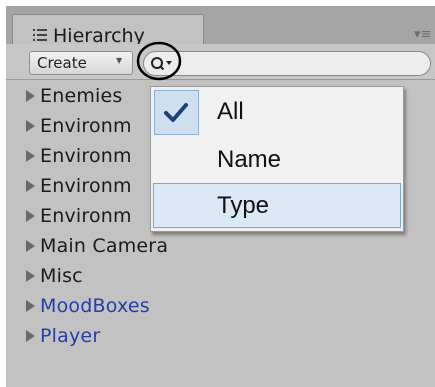 Image resolution: width=435 pixels, height=387 pixels. What do you see at coordinates (221, 306) in the screenshot?
I see `list-item: MoodBoxes` at bounding box center [221, 306].